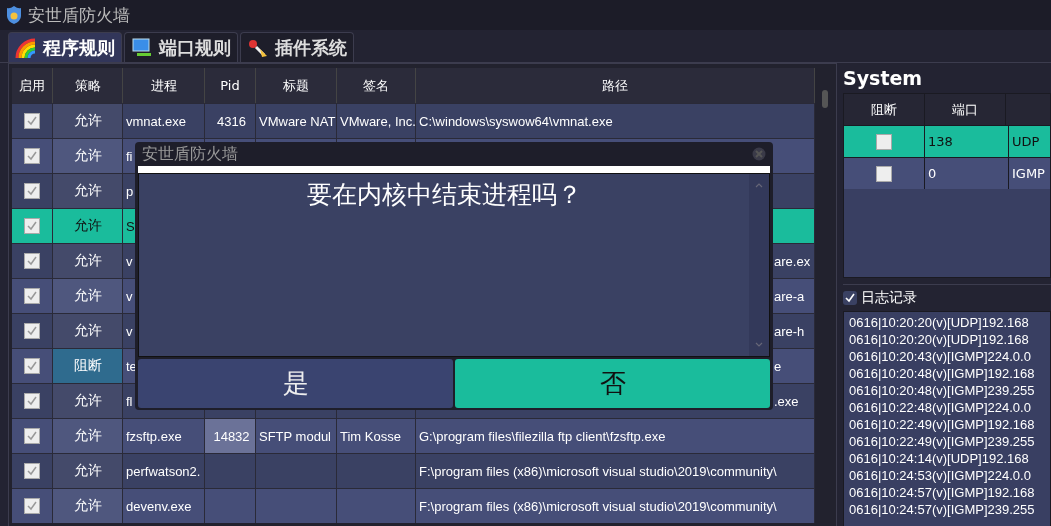  What do you see at coordinates (1026, 141) in the screenshot?
I see `table-cell: UDP` at bounding box center [1026, 141].